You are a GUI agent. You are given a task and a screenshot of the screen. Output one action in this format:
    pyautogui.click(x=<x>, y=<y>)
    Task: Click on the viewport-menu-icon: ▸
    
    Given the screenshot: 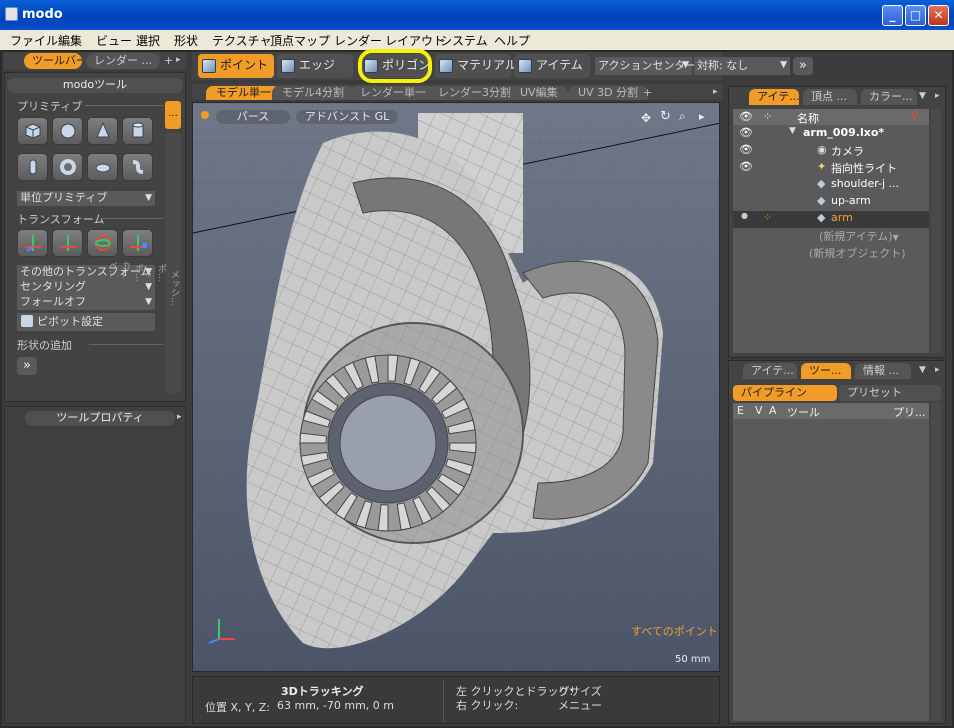 What is the action you would take?
    pyautogui.click(x=702, y=116)
    